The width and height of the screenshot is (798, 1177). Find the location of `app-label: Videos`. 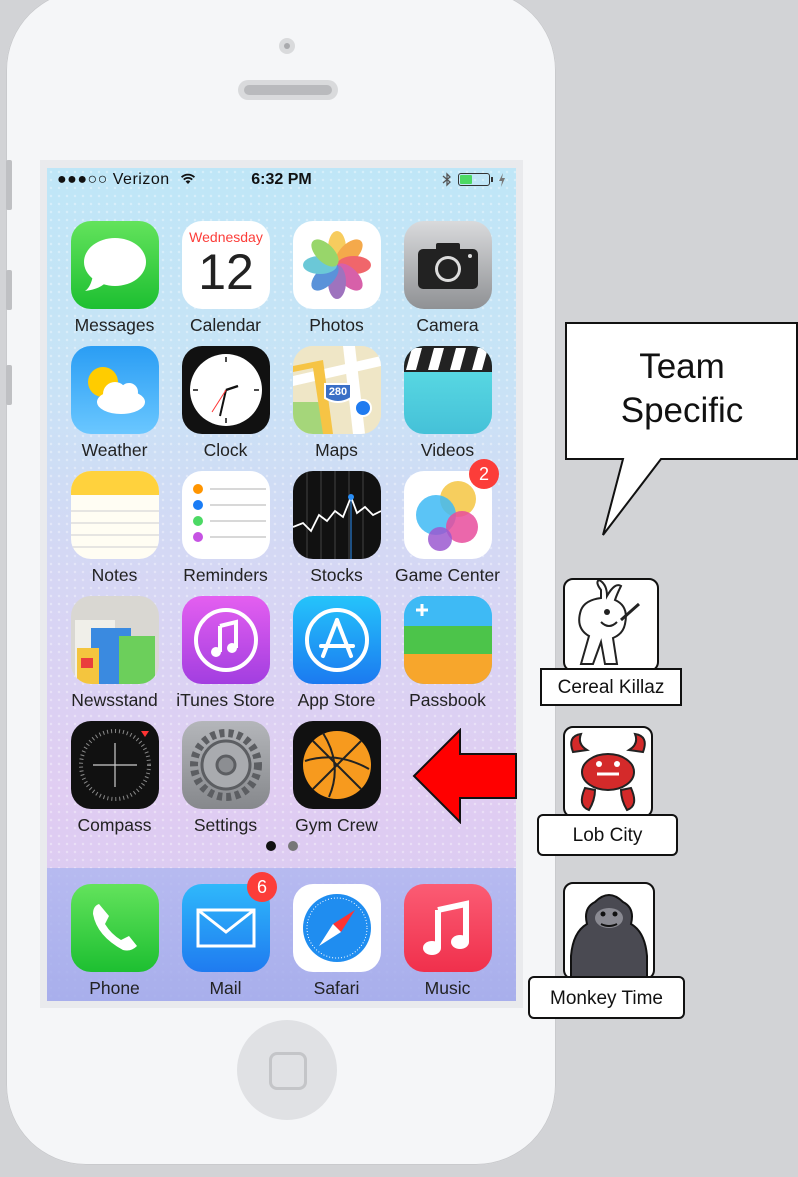

app-label: Videos is located at coordinates (447, 450).